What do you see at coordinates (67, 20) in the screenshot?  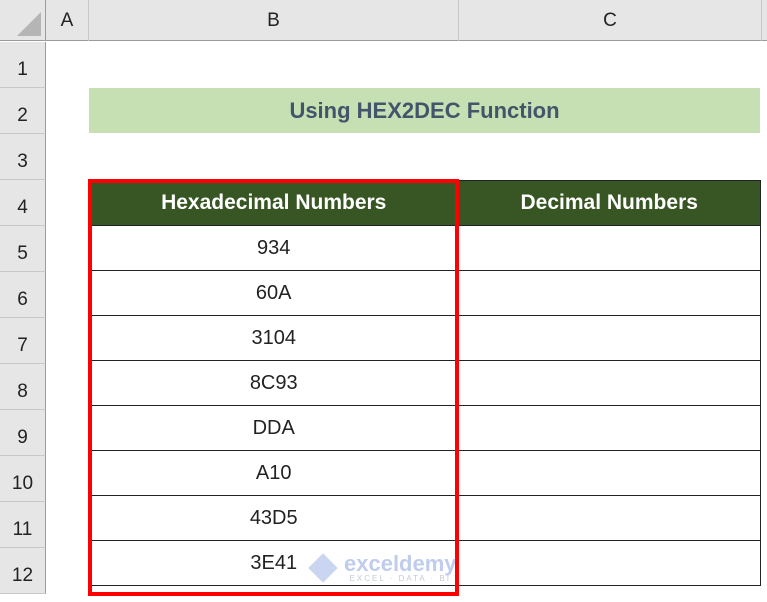 I see `column-header-a: A` at bounding box center [67, 20].